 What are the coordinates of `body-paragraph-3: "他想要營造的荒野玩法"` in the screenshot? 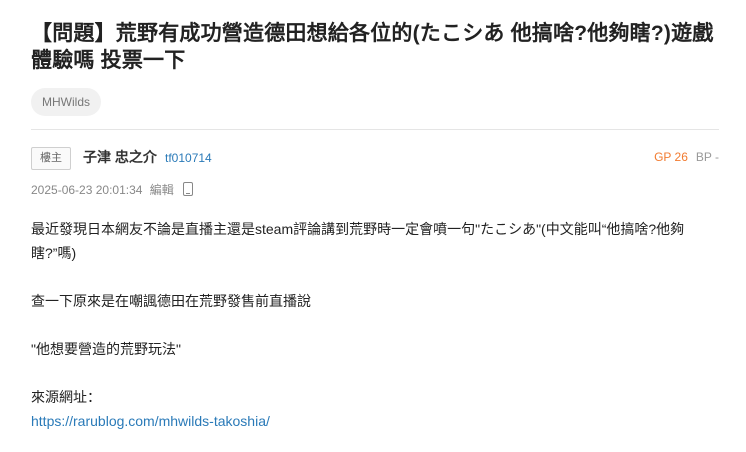 It's located at (106, 349).